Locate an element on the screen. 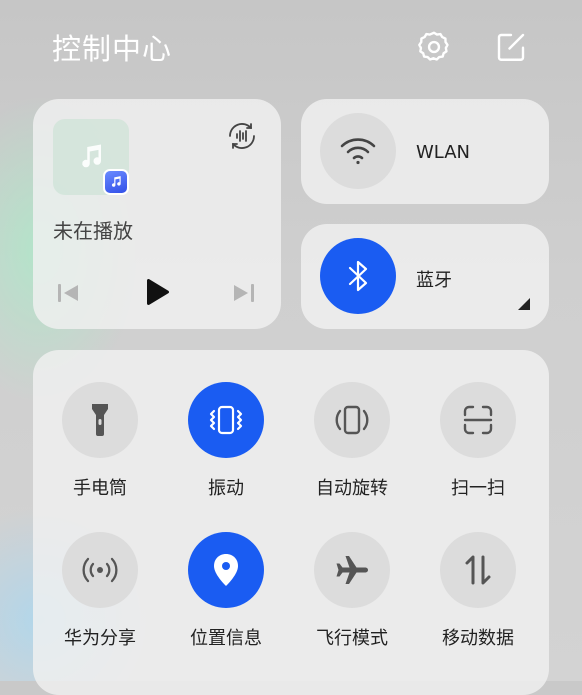 Image resolution: width=582 pixels, height=695 pixels. previous-button is located at coordinates (69, 293).